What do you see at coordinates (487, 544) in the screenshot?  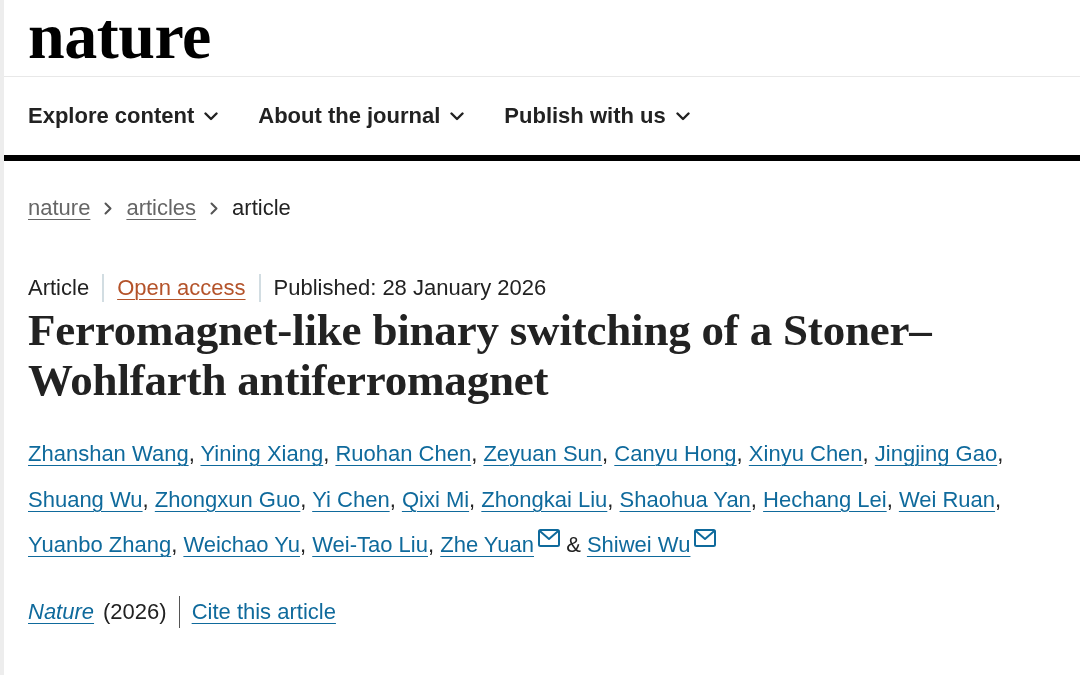 I see `author-link: Zhe Yuan` at bounding box center [487, 544].